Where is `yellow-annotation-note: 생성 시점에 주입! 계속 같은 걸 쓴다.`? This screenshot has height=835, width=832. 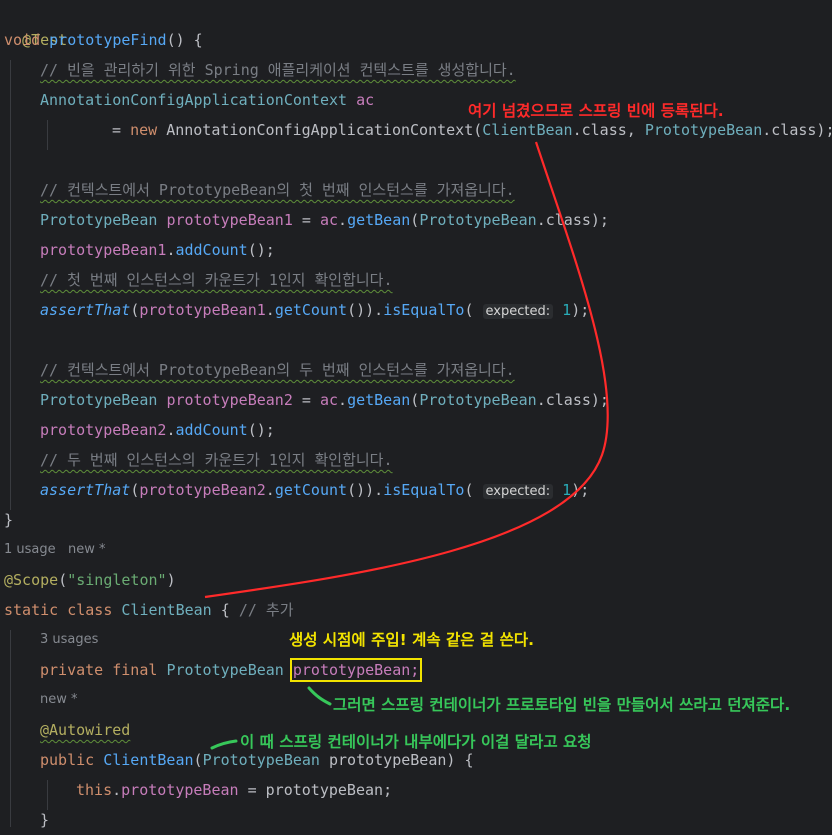
yellow-annotation-note: 생성 시점에 주입! 계속 같은 걸 쓴다. is located at coordinates (411, 640).